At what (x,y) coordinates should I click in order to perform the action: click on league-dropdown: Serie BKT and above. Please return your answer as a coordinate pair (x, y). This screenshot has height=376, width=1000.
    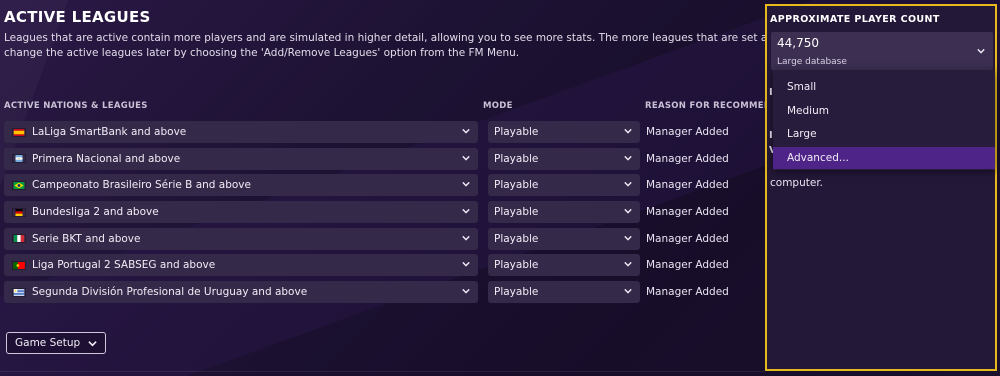
    Looking at the image, I should click on (241, 238).